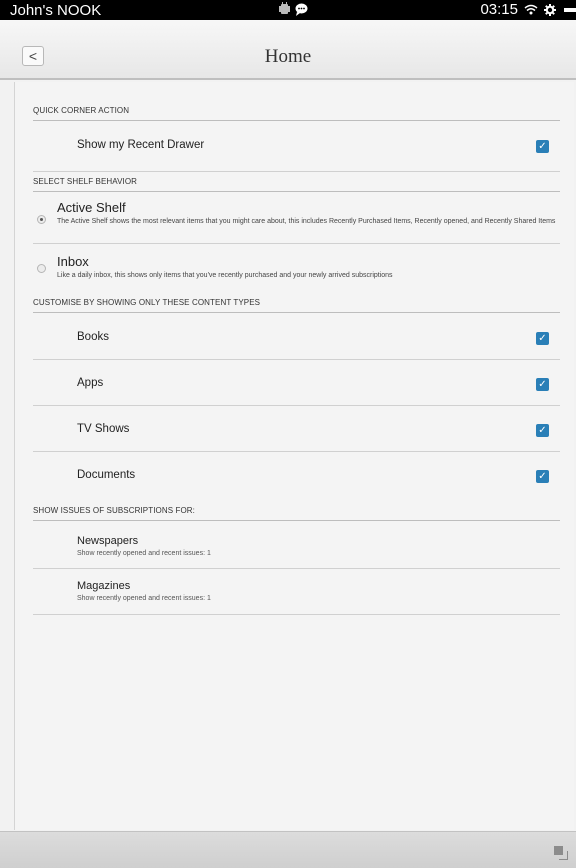  I want to click on radio-inbox, so click(41, 268).